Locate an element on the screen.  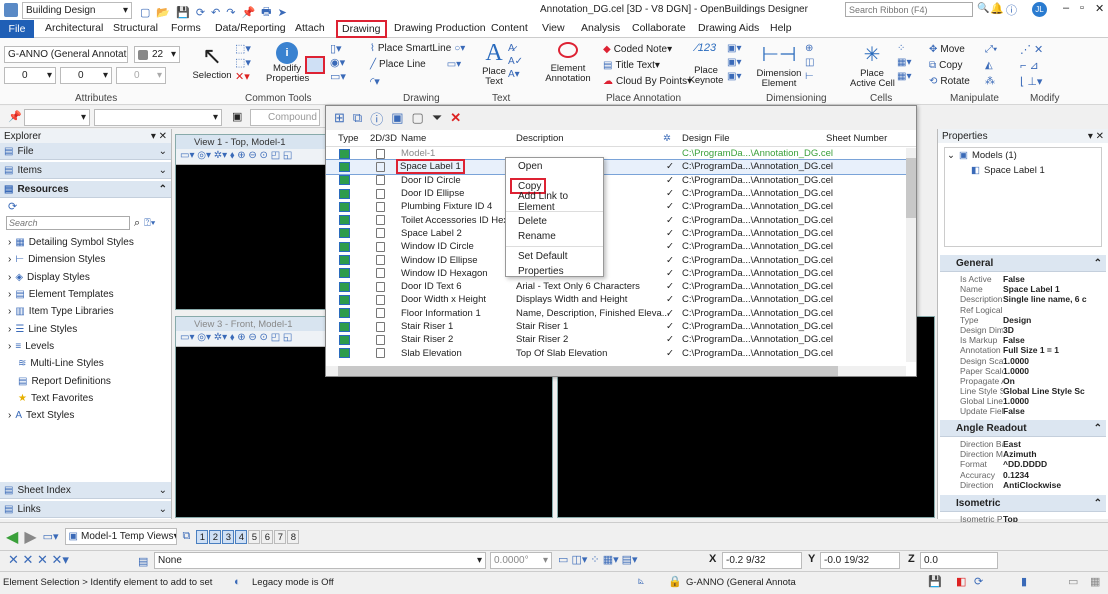
place-active-cell-button: ✳ Place Active Cell is located at coordinates (872, 65).